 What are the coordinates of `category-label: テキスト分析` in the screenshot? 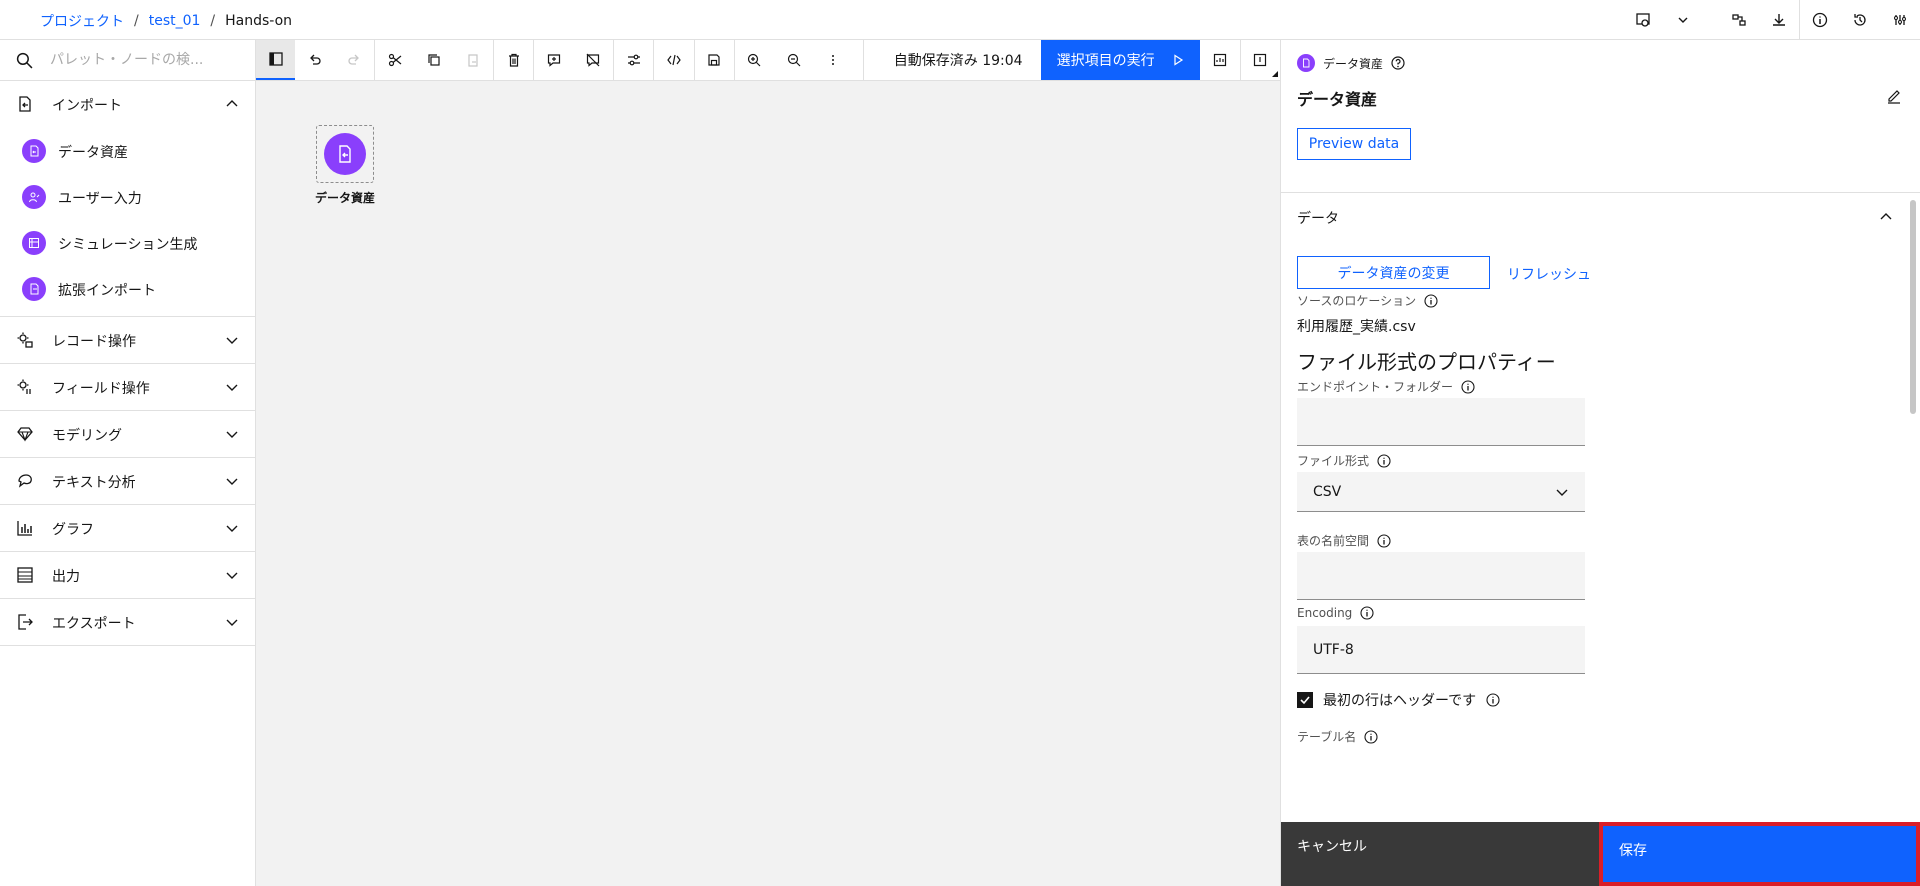 It's located at (94, 483).